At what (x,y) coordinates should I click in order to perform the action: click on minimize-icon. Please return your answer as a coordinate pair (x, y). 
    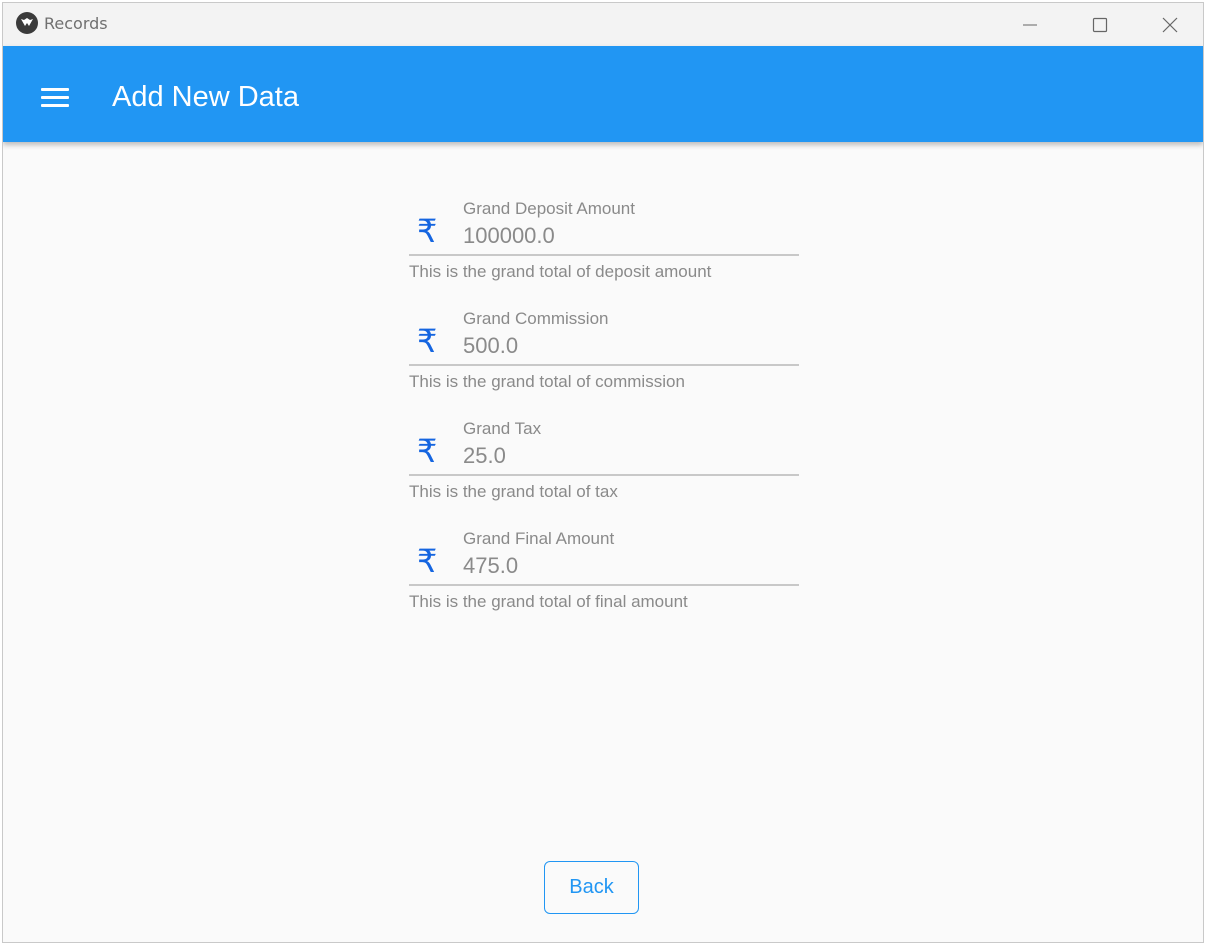
    Looking at the image, I should click on (1030, 25).